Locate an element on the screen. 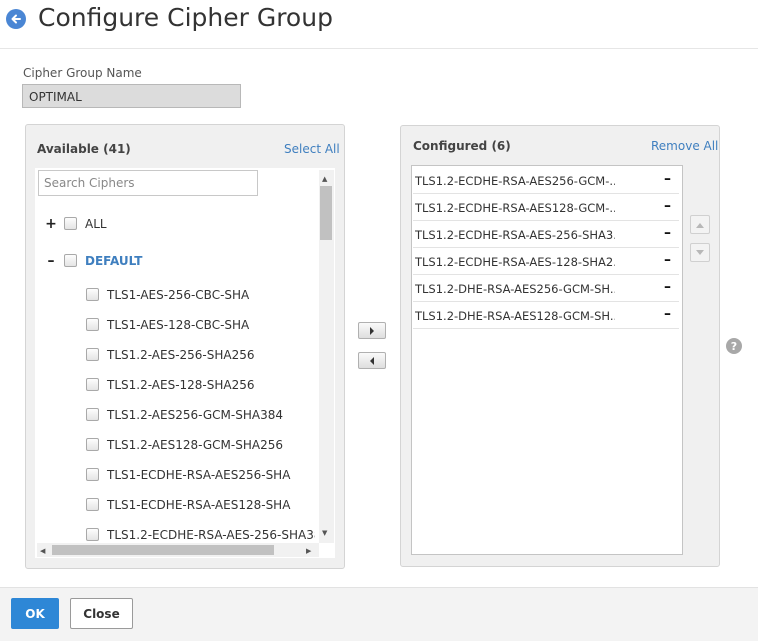  scroll-up-icon: ▲ is located at coordinates (324, 179).